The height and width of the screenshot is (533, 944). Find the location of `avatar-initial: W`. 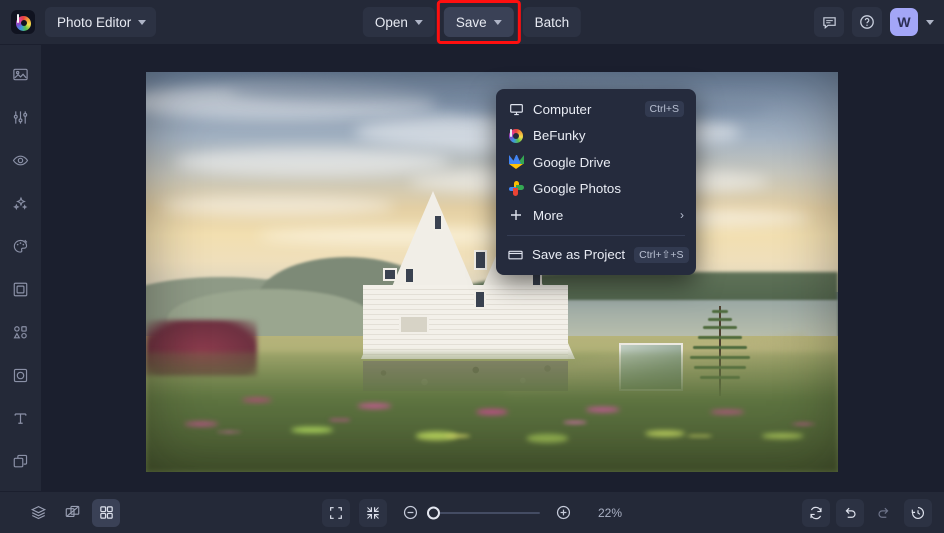

avatar-initial: W is located at coordinates (904, 22).